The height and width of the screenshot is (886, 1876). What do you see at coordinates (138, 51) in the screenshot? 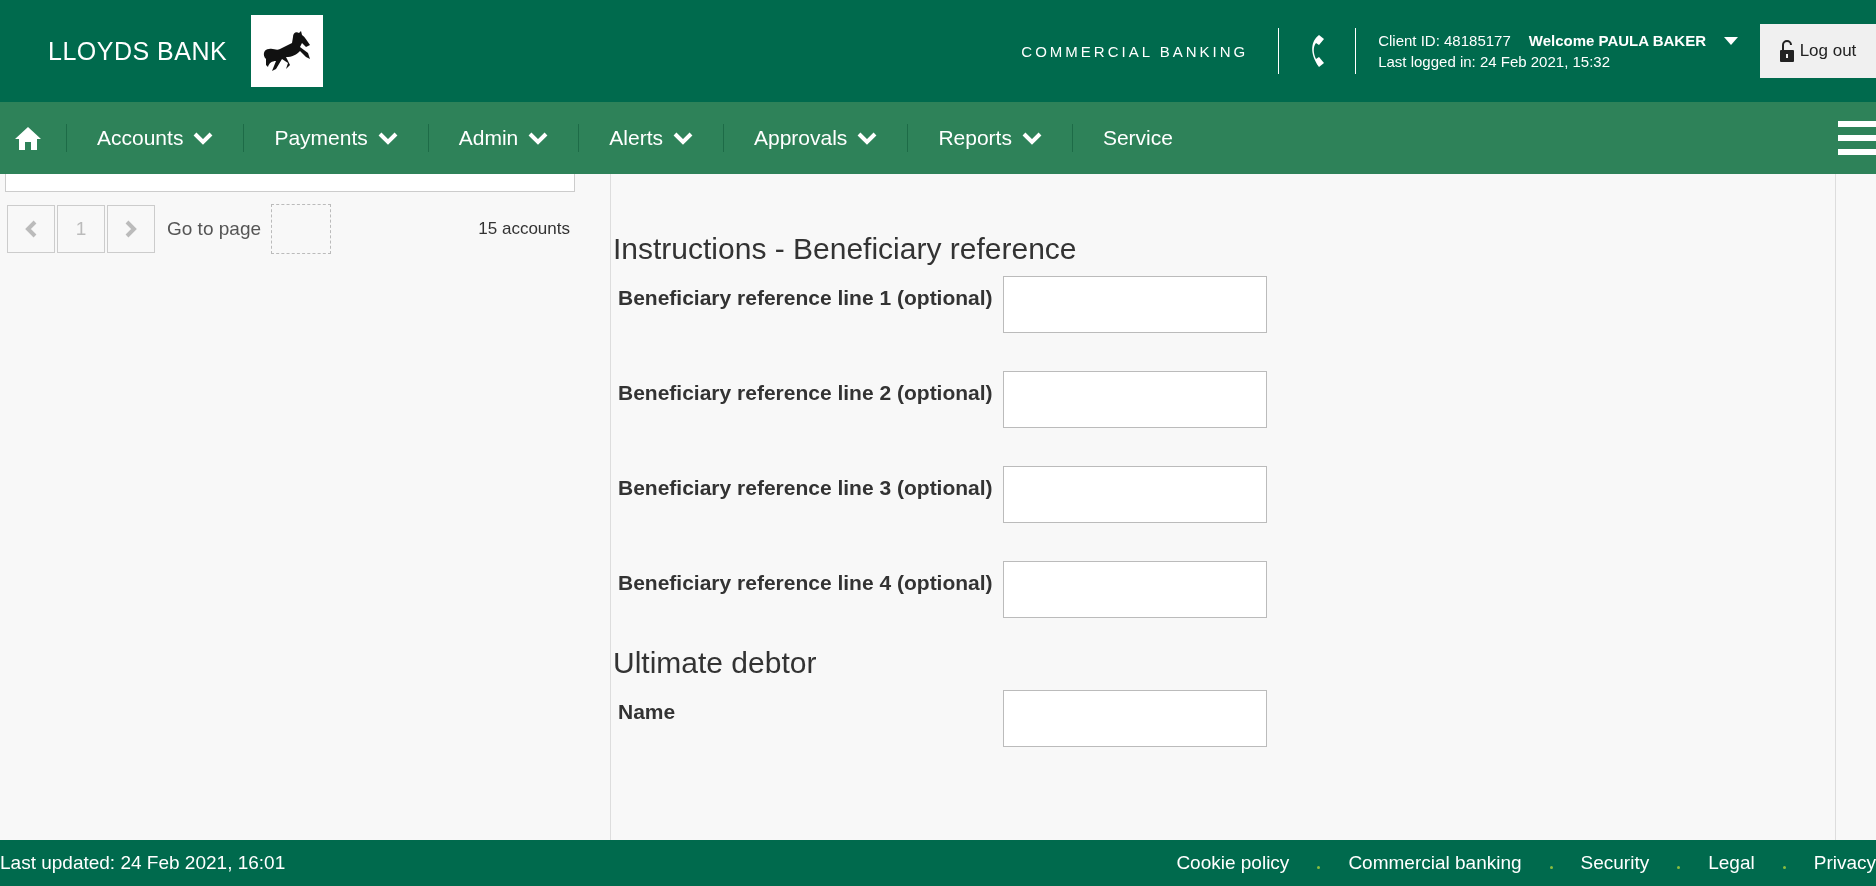
I see `bank-name: LLOYDS BANK` at bounding box center [138, 51].